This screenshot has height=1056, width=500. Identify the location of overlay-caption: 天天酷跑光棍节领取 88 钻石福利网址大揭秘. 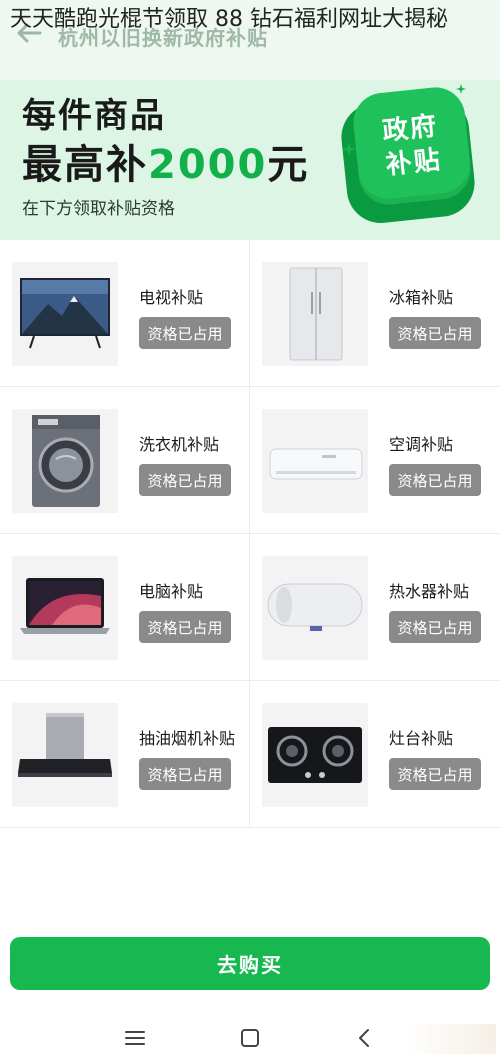
(229, 19).